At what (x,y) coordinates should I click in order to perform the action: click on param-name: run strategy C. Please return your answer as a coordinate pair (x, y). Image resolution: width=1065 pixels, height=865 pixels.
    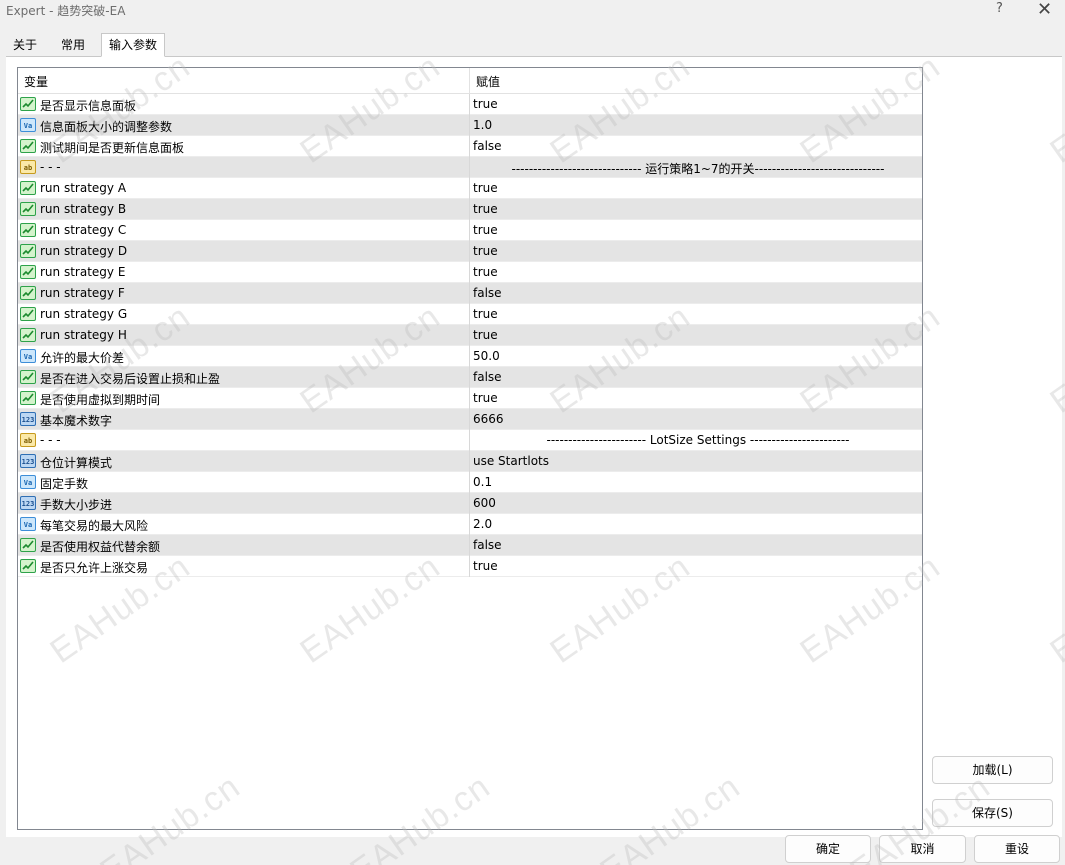
    Looking at the image, I should click on (83, 230).